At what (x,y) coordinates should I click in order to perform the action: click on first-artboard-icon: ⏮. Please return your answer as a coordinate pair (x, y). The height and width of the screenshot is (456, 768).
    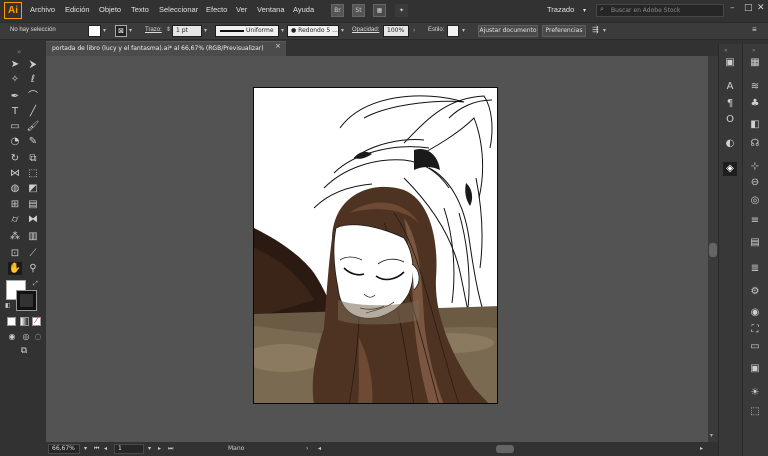
    Looking at the image, I should click on (96, 449).